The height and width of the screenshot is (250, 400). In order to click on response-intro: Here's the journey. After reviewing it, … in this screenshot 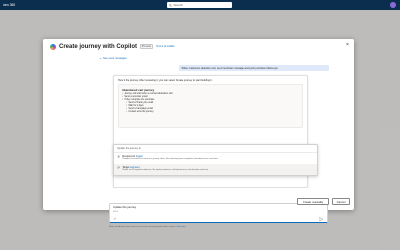, I will do `click(165, 80)`.